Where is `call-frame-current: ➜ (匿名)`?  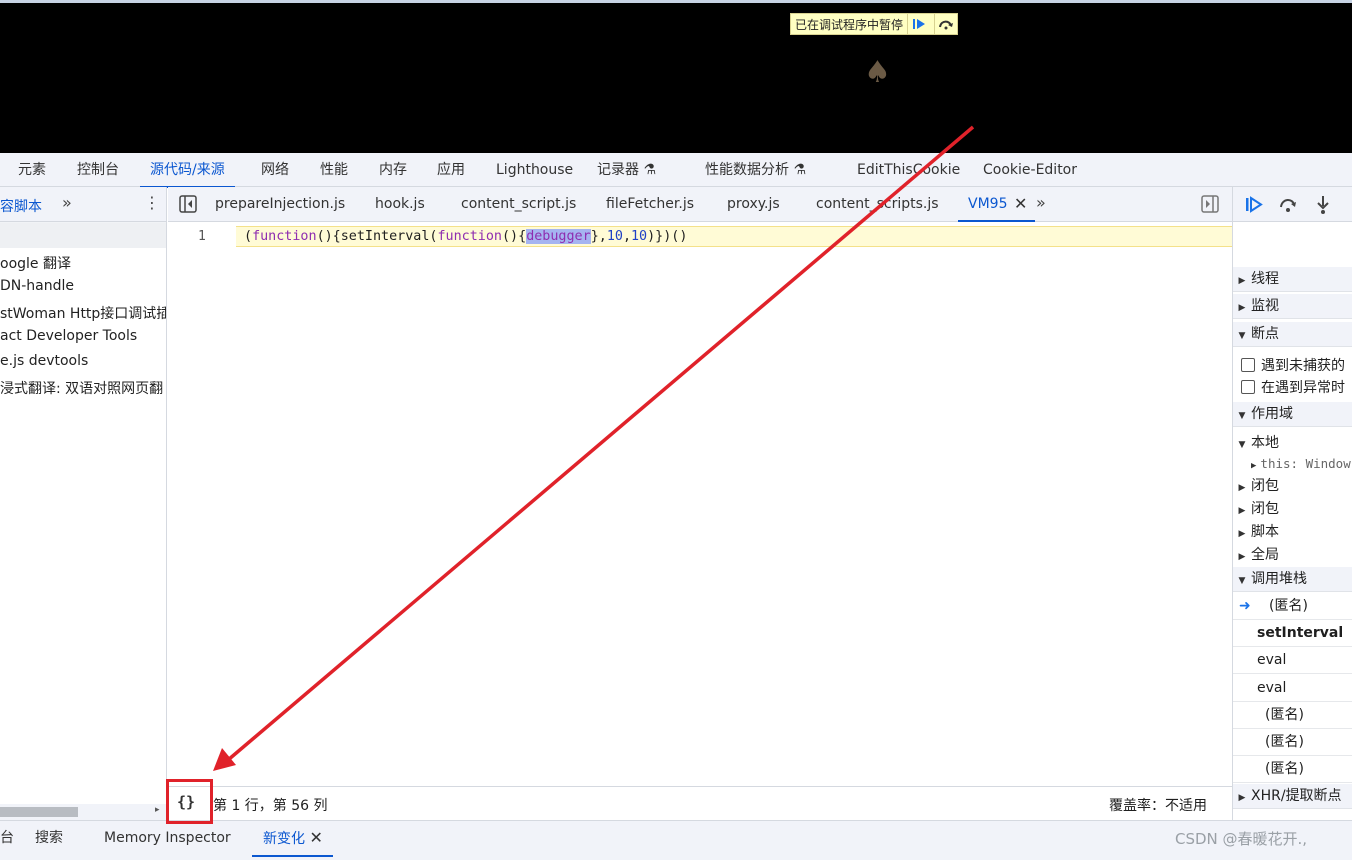 call-frame-current: ➜ (匿名) is located at coordinates (1292, 606).